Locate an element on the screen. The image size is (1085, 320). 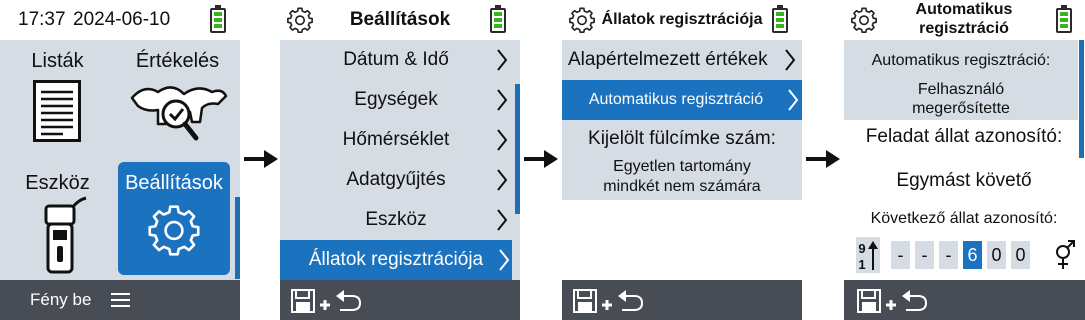
menu-item-units: Egységek is located at coordinates (396, 100).